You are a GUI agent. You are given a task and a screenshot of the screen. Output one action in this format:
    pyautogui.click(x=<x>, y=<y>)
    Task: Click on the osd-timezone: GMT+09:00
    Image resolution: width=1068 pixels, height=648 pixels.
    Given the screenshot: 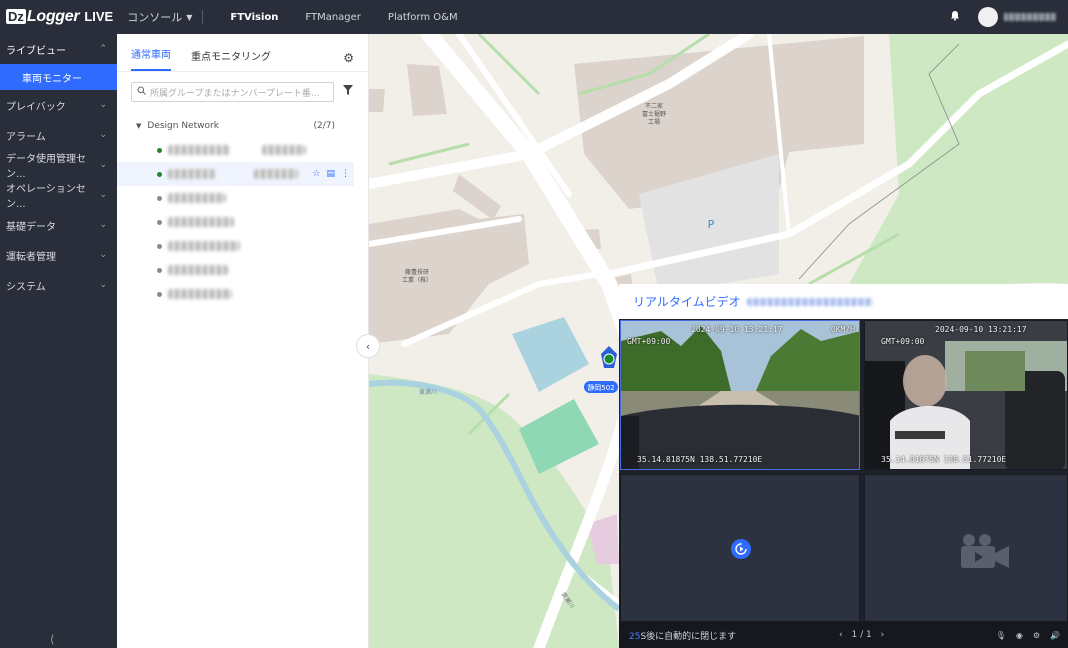 What is the action you would take?
    pyautogui.click(x=649, y=341)
    